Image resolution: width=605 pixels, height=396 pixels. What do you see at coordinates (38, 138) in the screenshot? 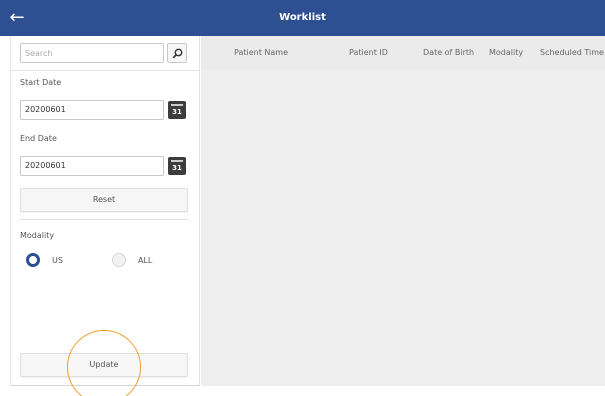
I see `end-date-label: End Date` at bounding box center [38, 138].